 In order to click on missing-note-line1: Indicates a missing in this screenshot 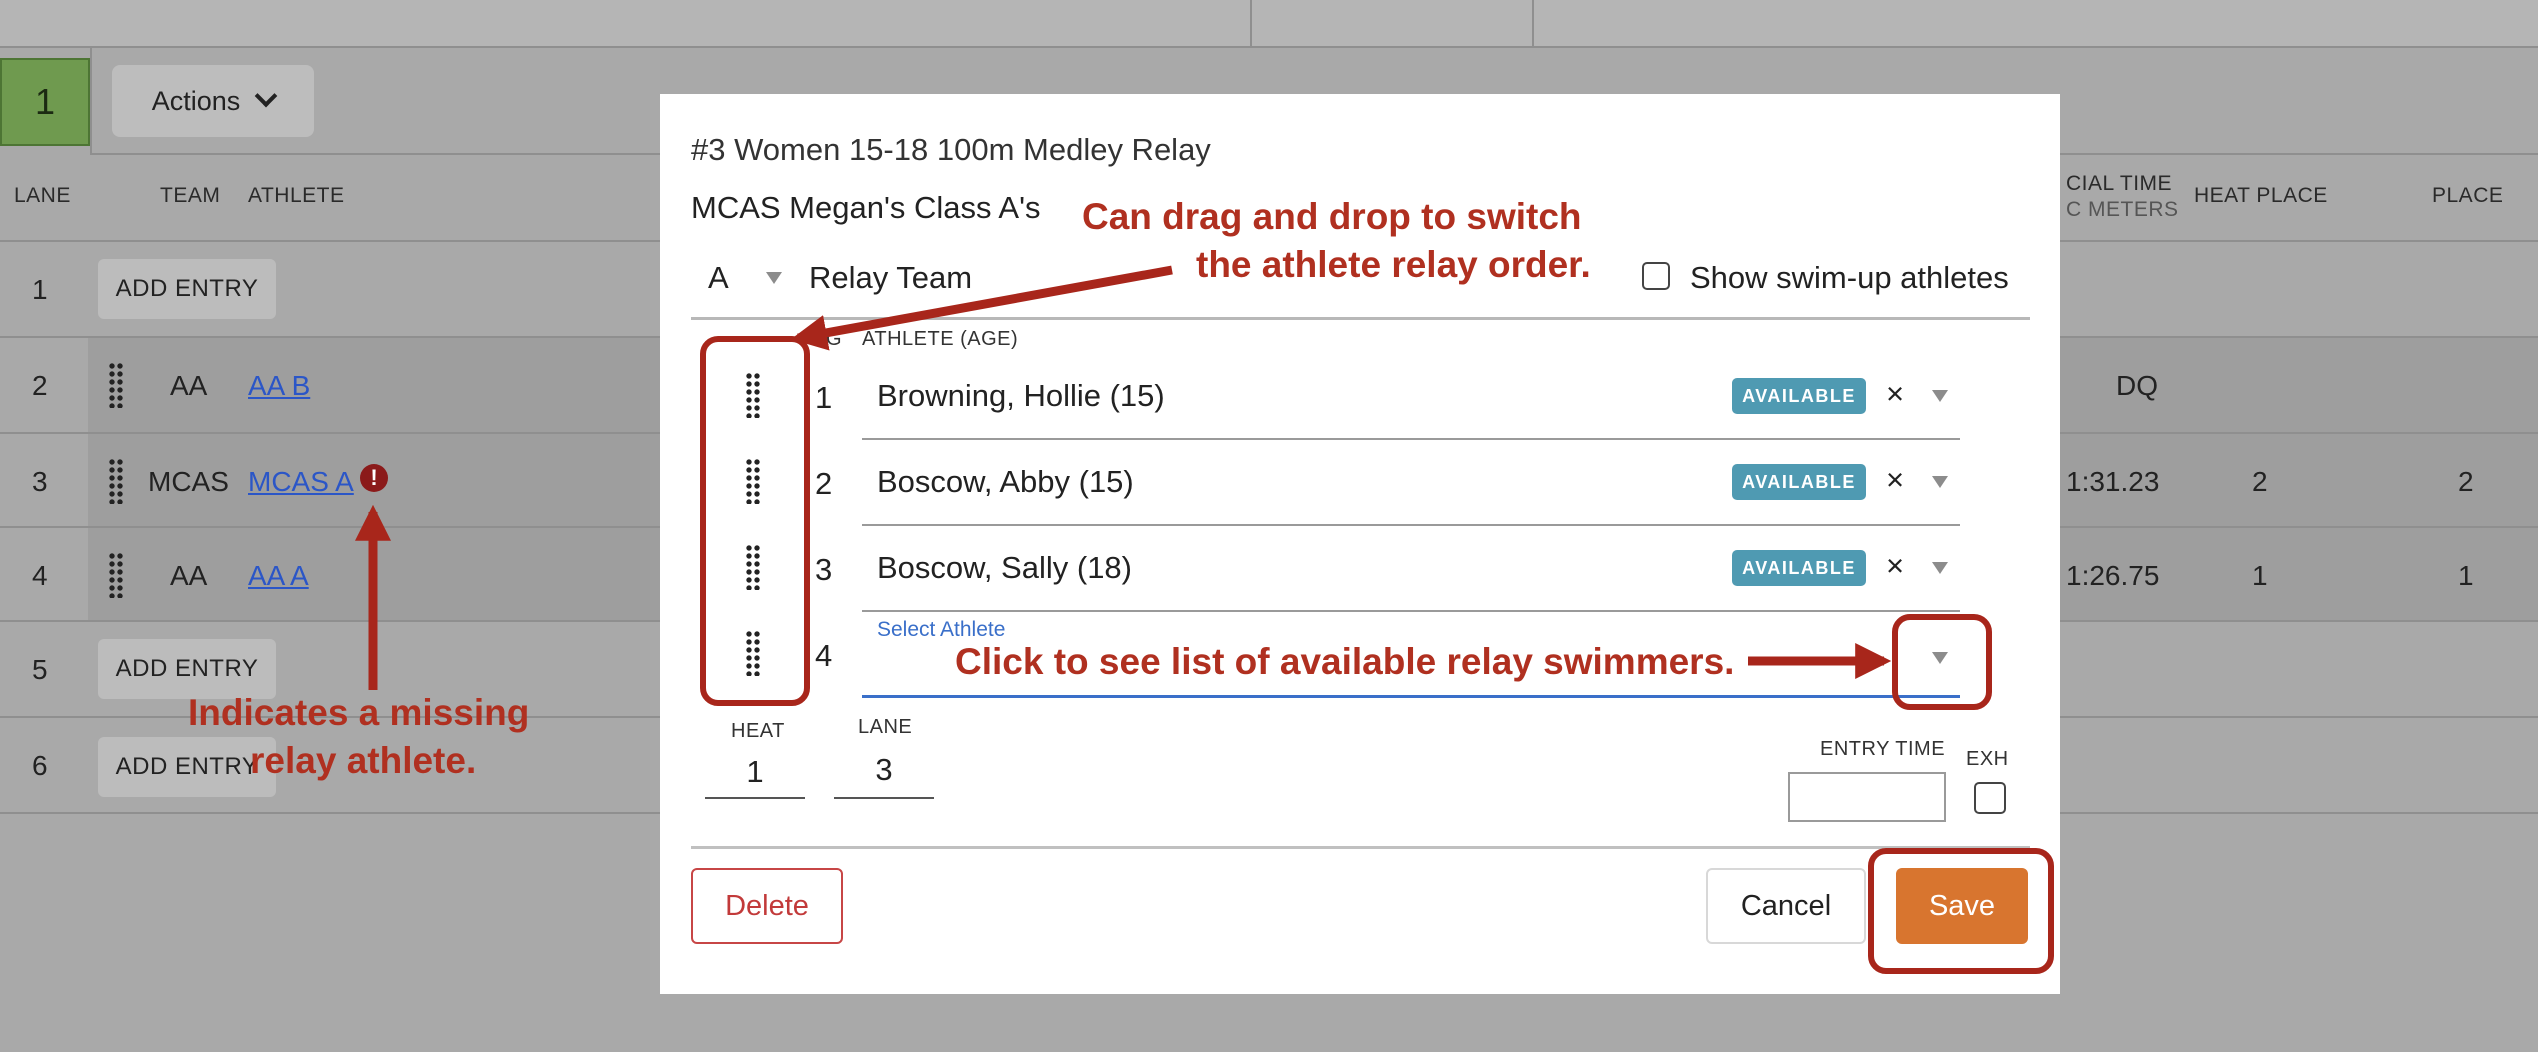, I will do `click(359, 712)`.